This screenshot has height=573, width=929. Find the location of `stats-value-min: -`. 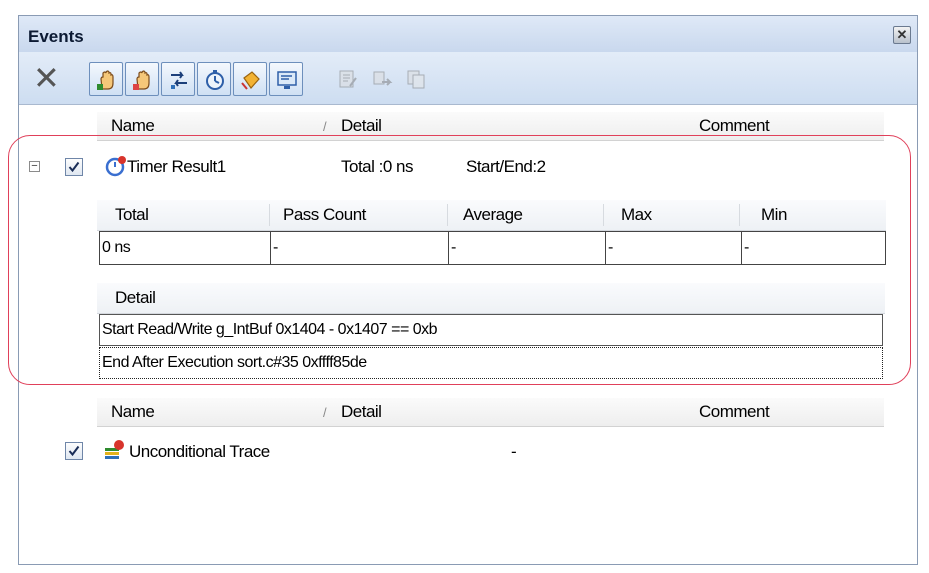

stats-value-min: - is located at coordinates (746, 247).